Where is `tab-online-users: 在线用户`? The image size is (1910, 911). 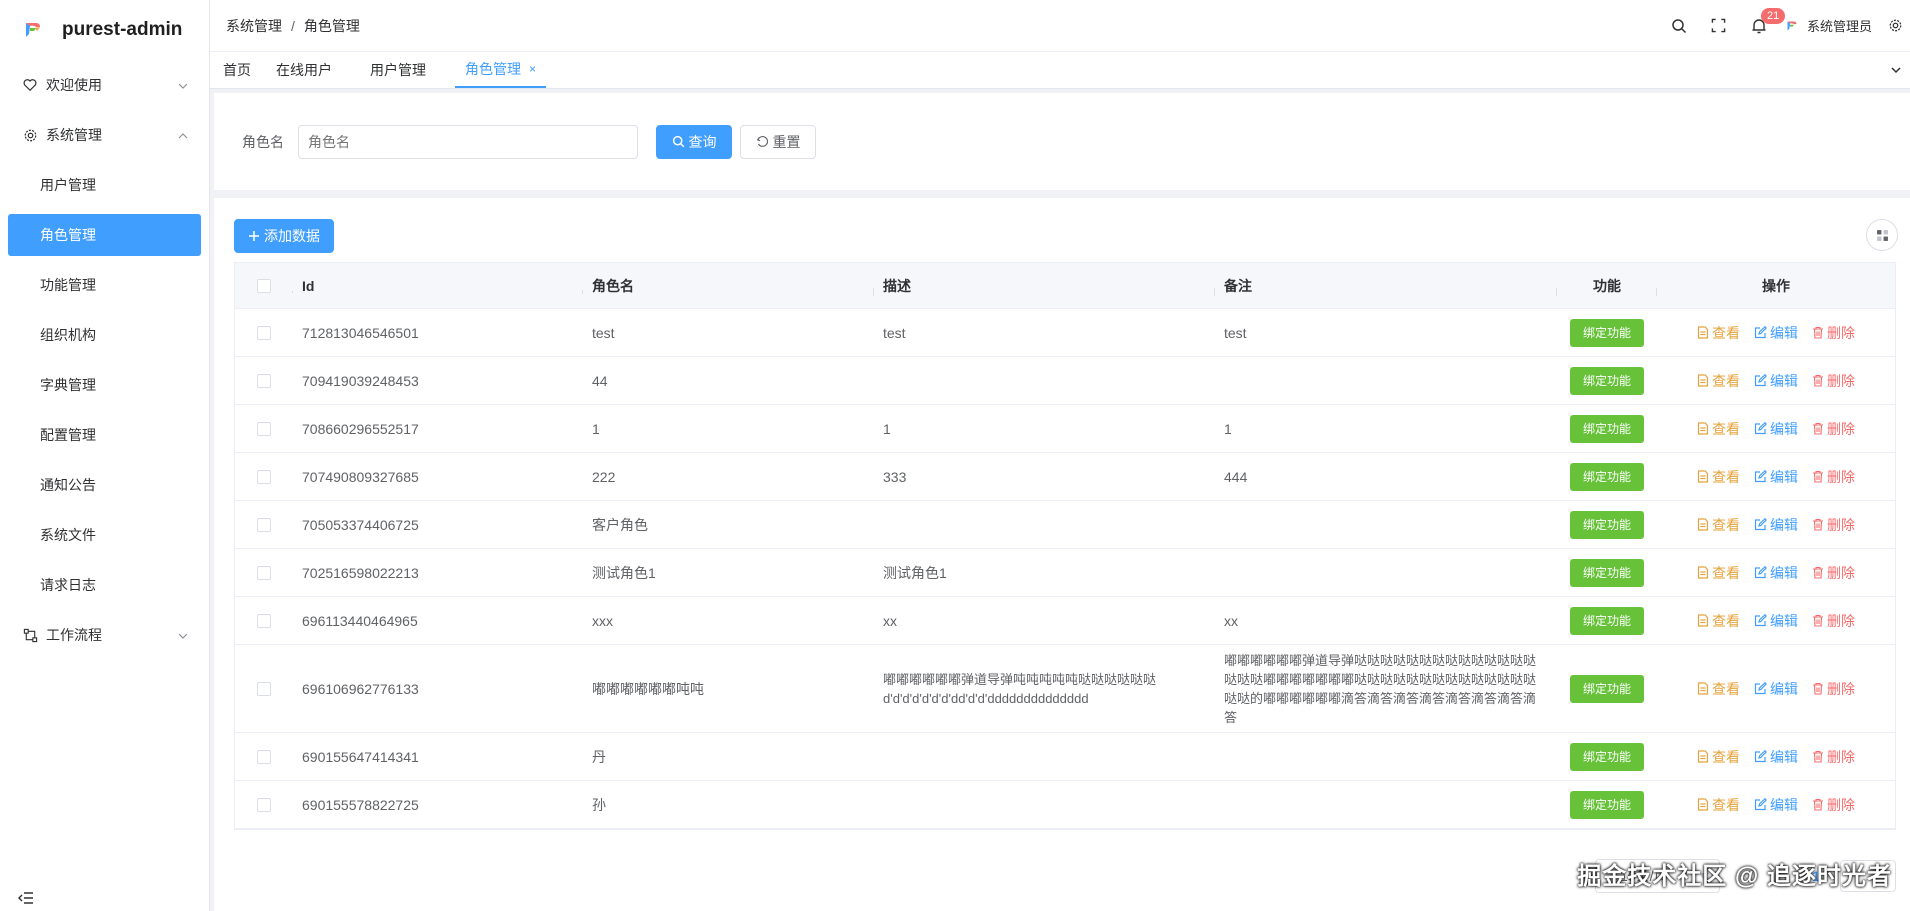
tab-online-users: 在线用户 is located at coordinates (304, 70).